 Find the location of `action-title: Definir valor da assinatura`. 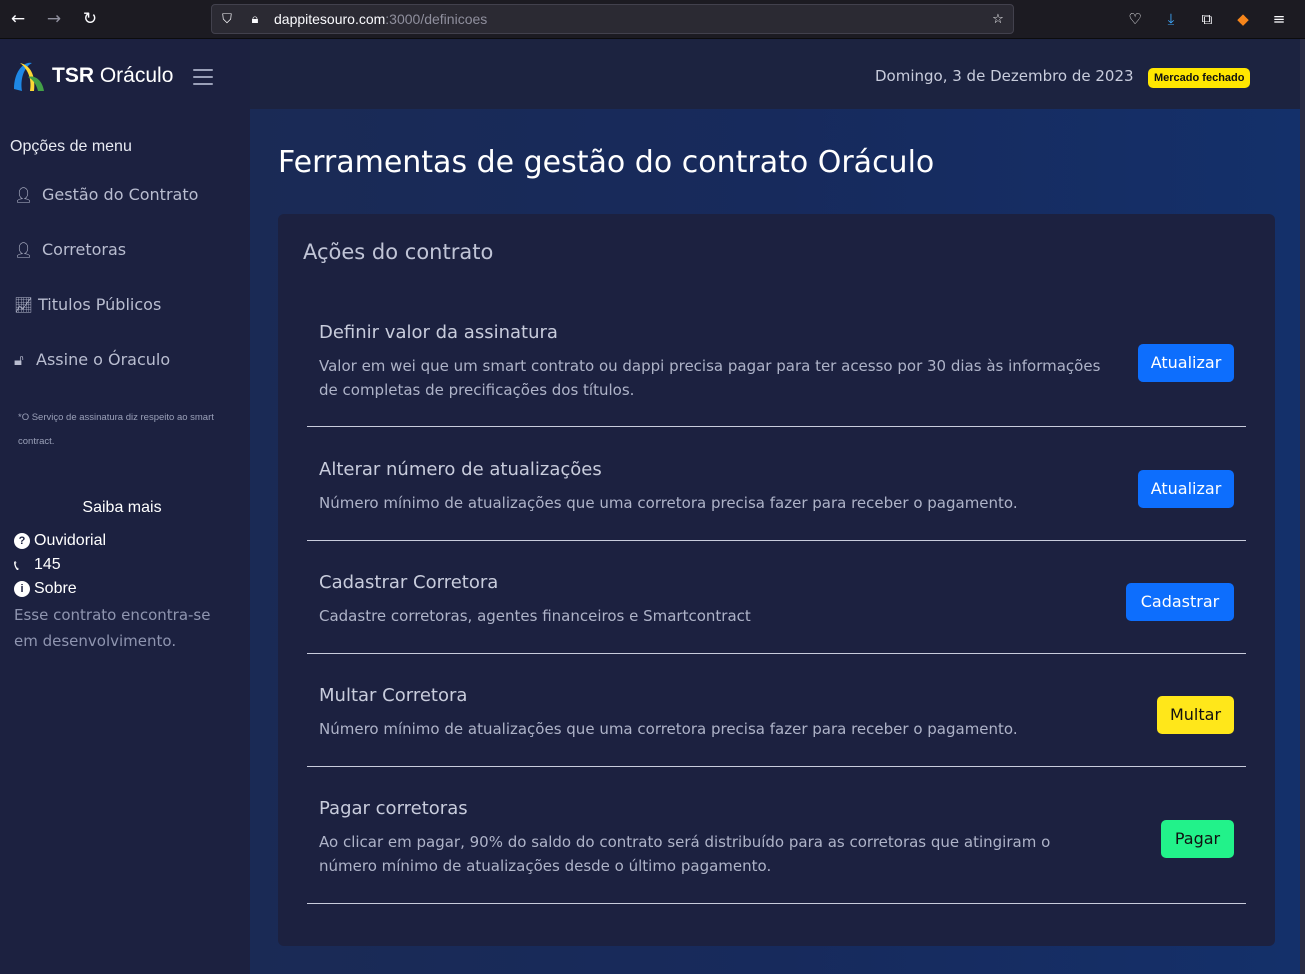

action-title: Definir valor da assinatura is located at coordinates (438, 332).